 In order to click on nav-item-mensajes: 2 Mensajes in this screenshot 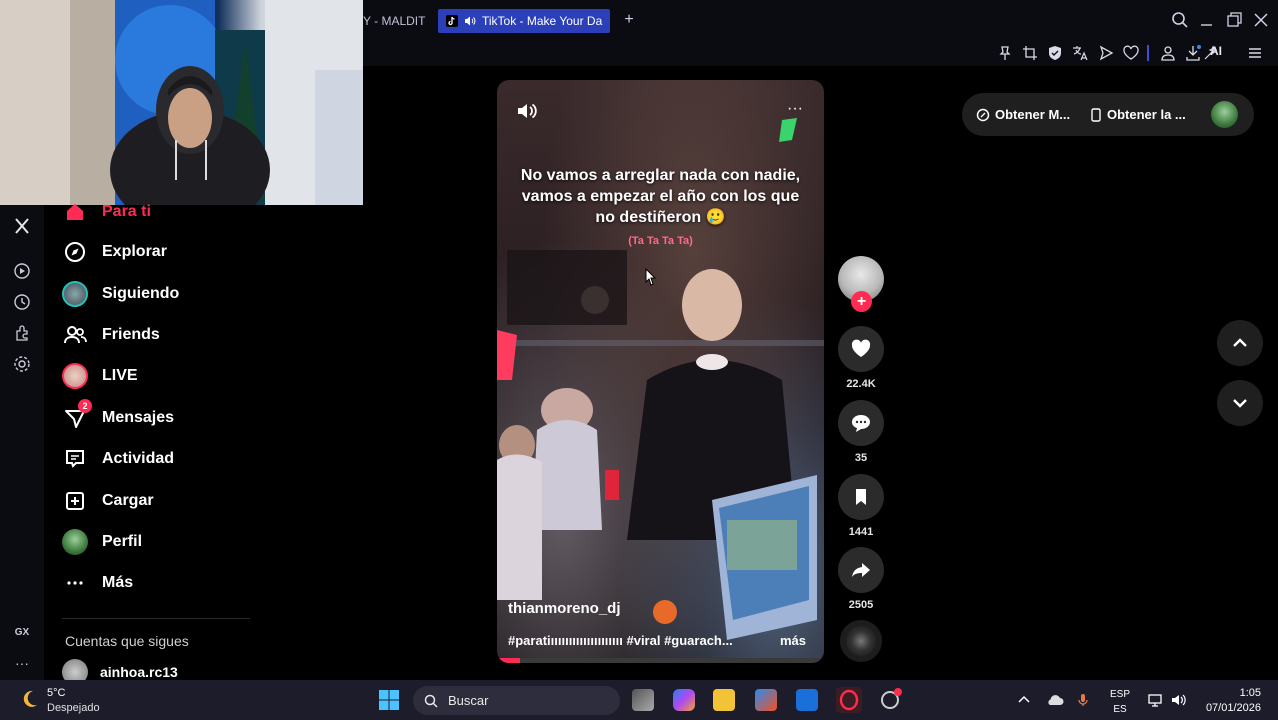, I will do `click(118, 416)`.